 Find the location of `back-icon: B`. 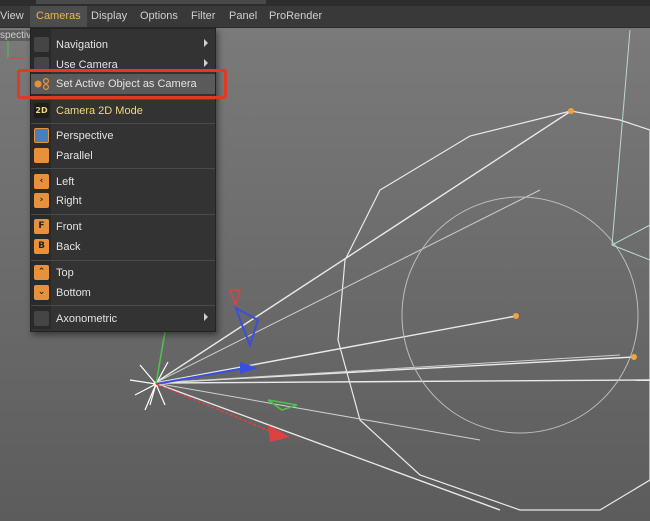

back-icon: B is located at coordinates (41, 246).